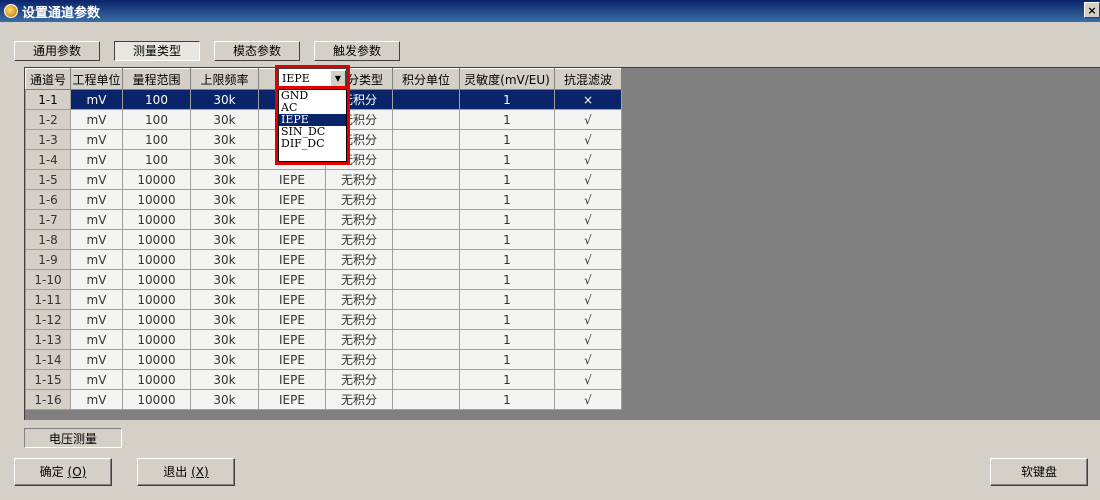 The image size is (1100, 500). What do you see at coordinates (57, 51) in the screenshot?
I see `tab-general-params: 通用参数` at bounding box center [57, 51].